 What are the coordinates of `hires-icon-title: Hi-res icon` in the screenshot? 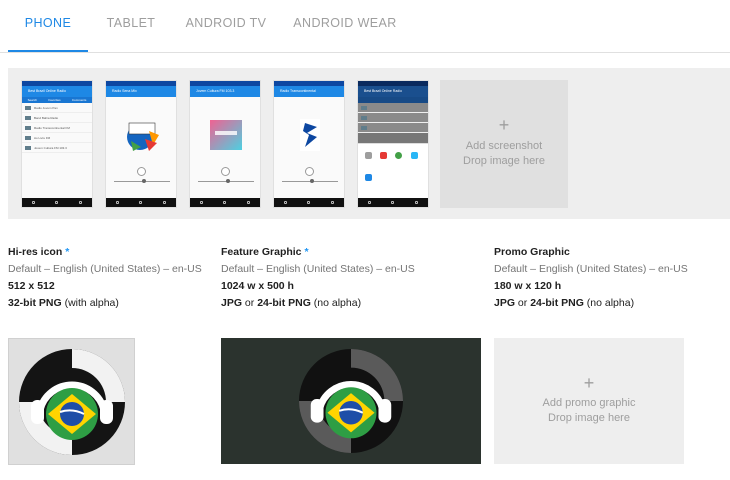 It's located at (35, 252).